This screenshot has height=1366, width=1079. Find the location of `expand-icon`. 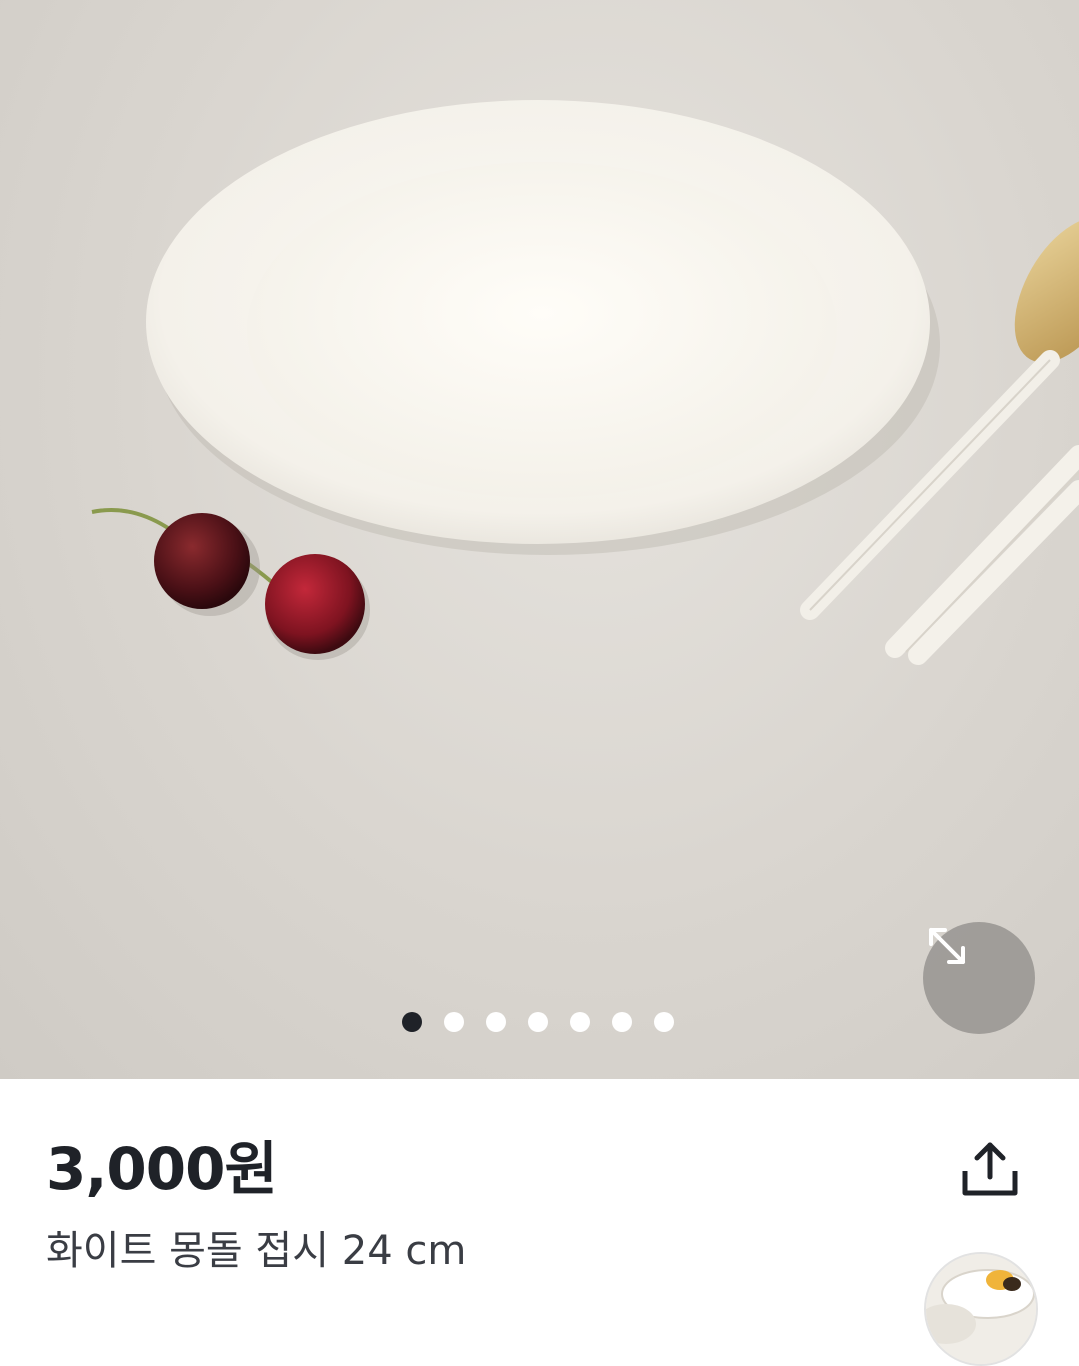

expand-icon is located at coordinates (947, 946).